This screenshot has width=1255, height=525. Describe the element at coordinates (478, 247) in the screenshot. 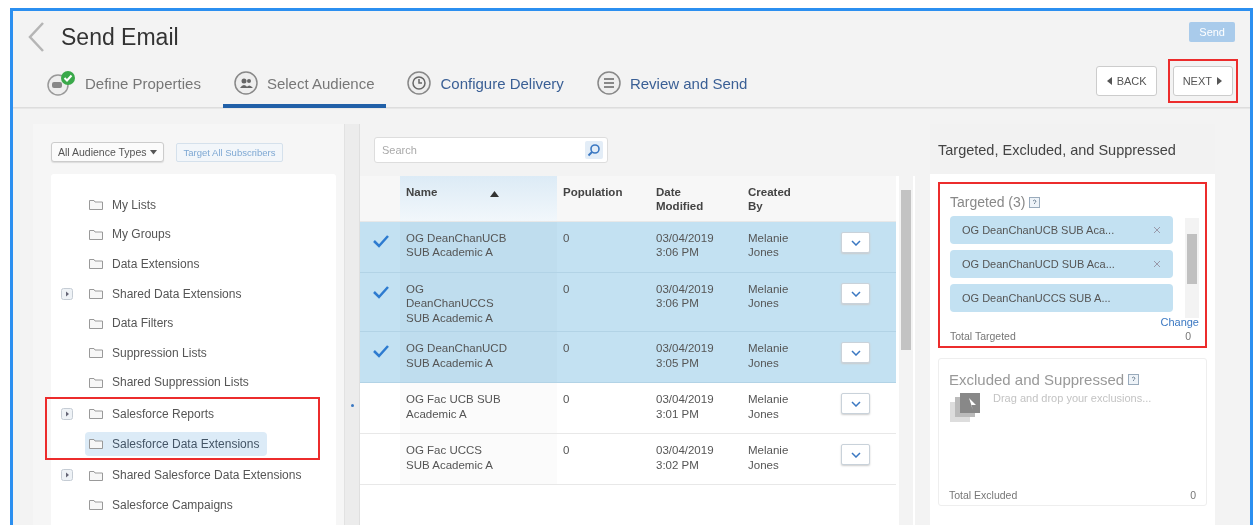

I see `table-cell: OG DeanChanUCB SUB Academic A` at that location.